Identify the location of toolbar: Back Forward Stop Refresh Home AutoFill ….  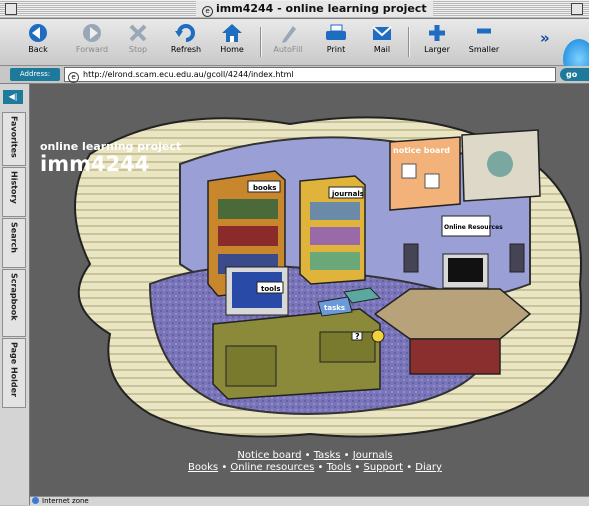
(294, 49).